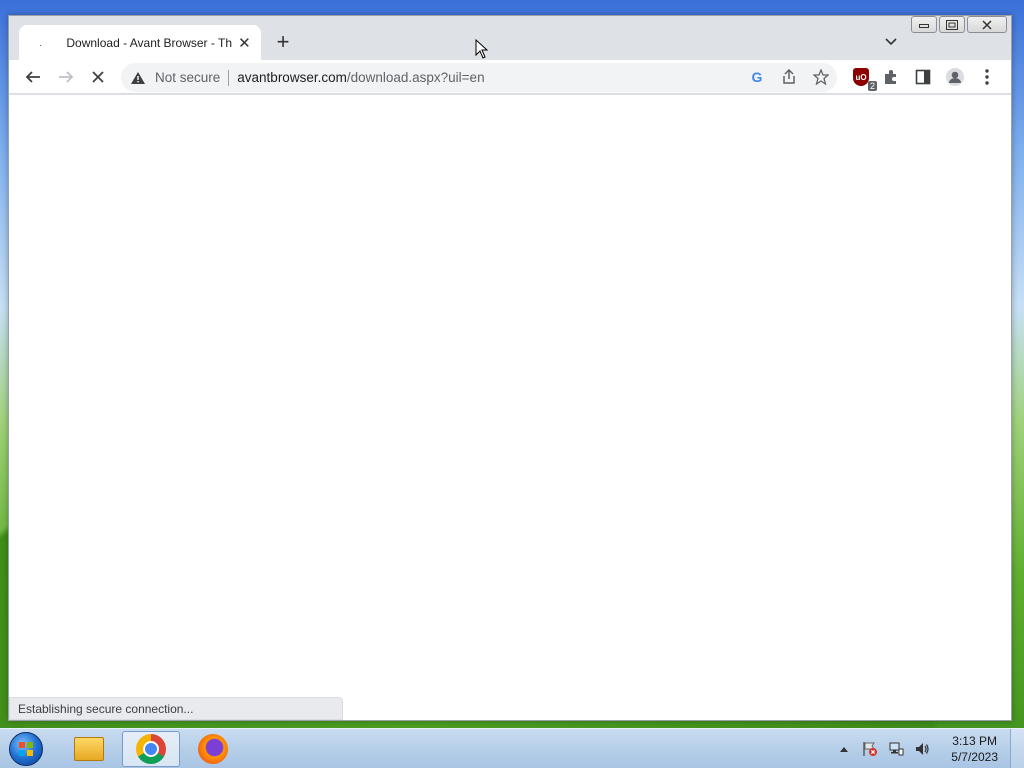 This screenshot has height=768, width=1024. Describe the element at coordinates (149, 43) in the screenshot. I see `tab-title: Download - Avant Browser - The` at that location.